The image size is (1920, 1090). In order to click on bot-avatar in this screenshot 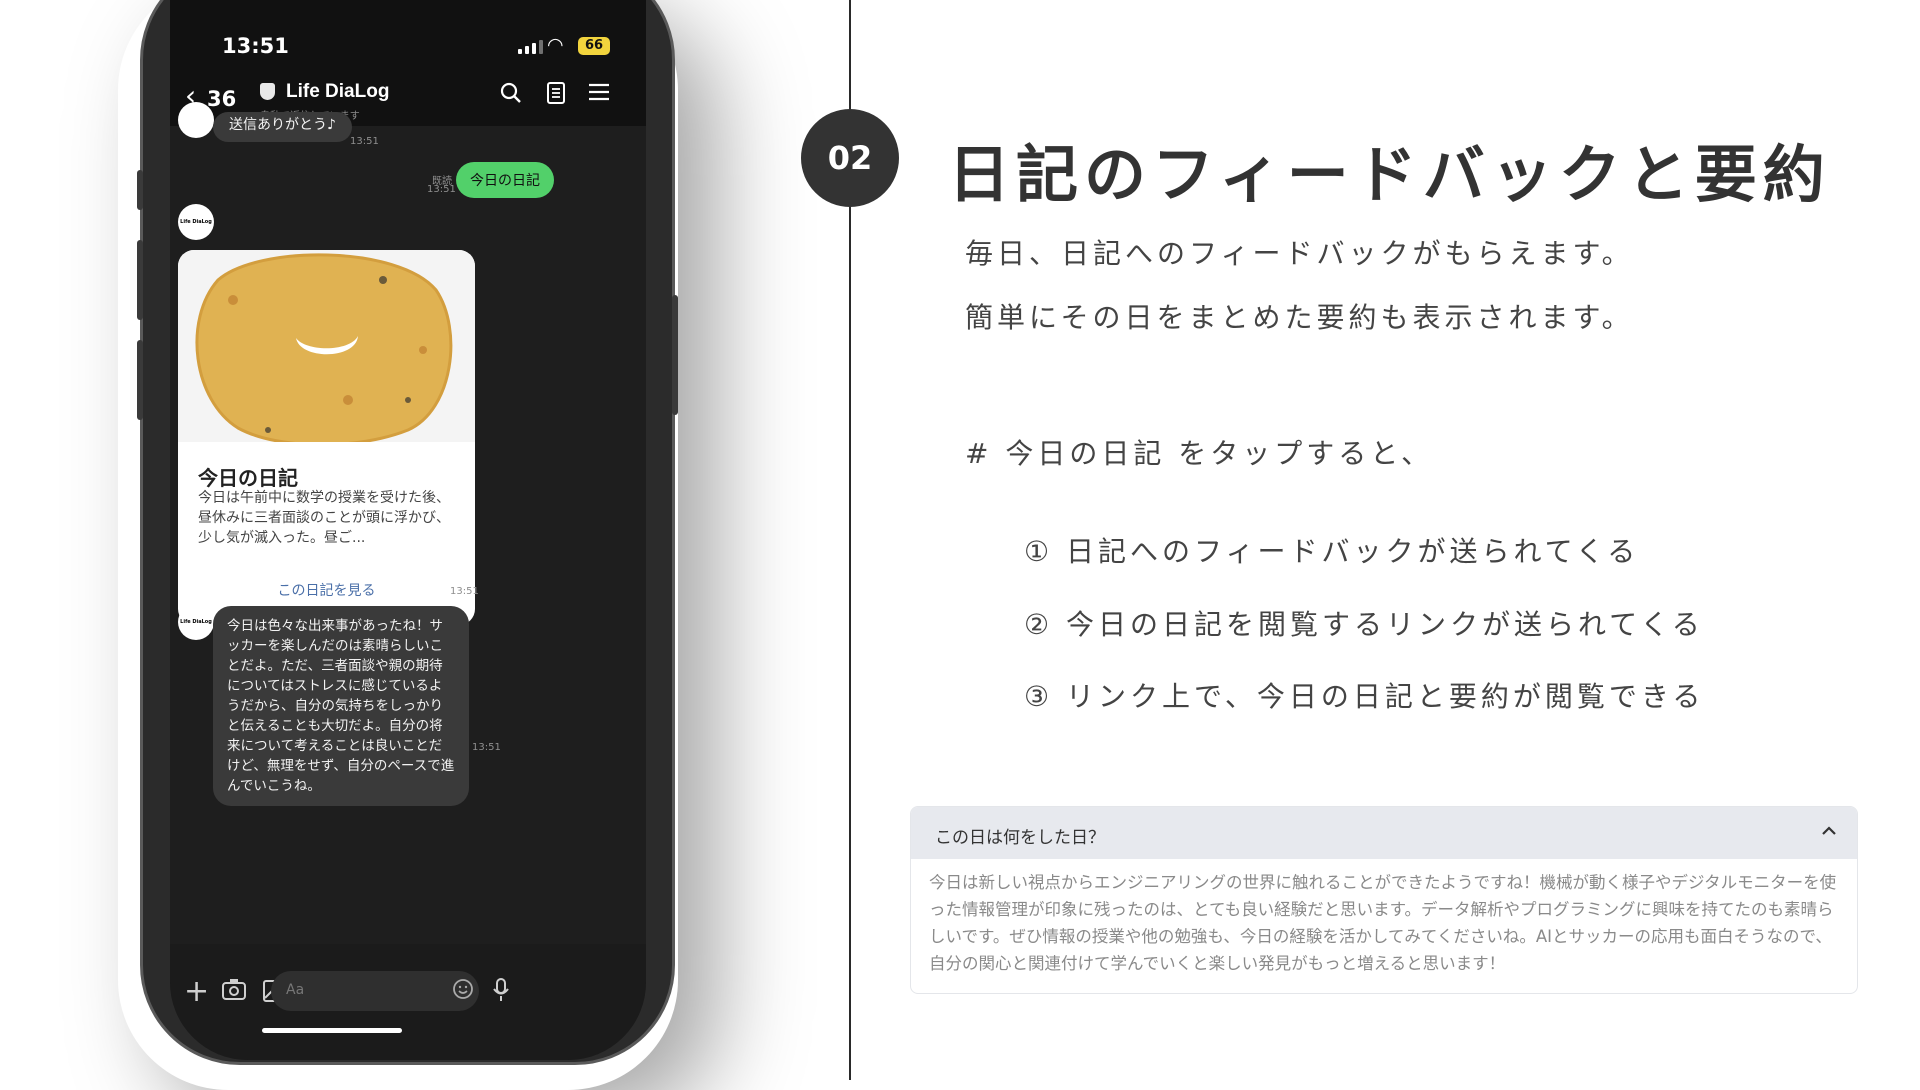, I will do `click(196, 120)`.